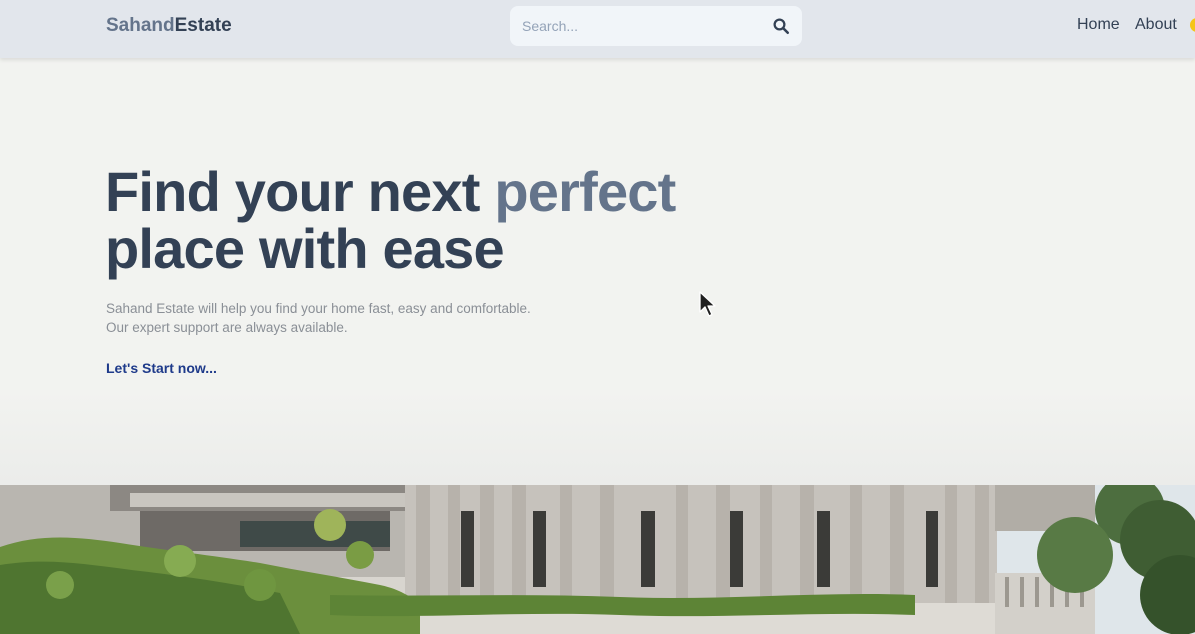 This screenshot has height=634, width=1195. Describe the element at coordinates (305, 248) in the screenshot. I see `hero-title-line2: place with ease` at that location.